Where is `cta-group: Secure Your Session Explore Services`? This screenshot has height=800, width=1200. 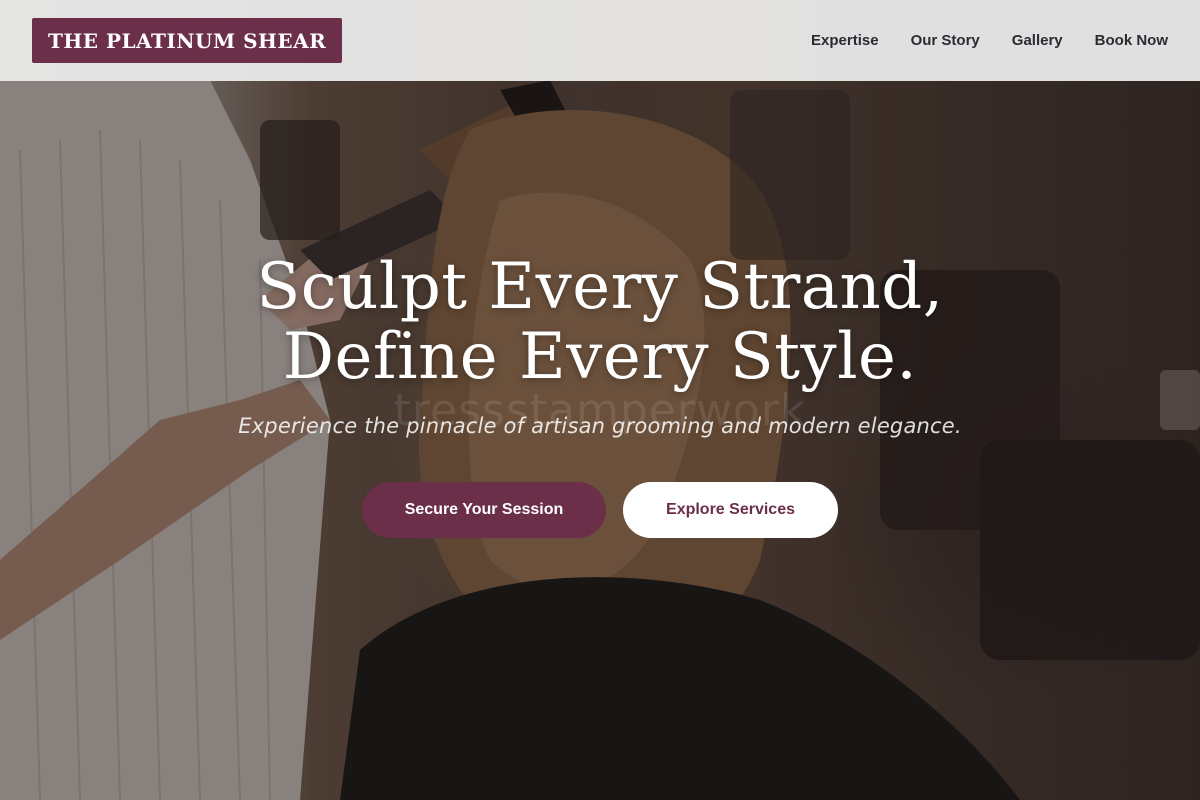 cta-group: Secure Your Session Explore Services is located at coordinates (600, 510).